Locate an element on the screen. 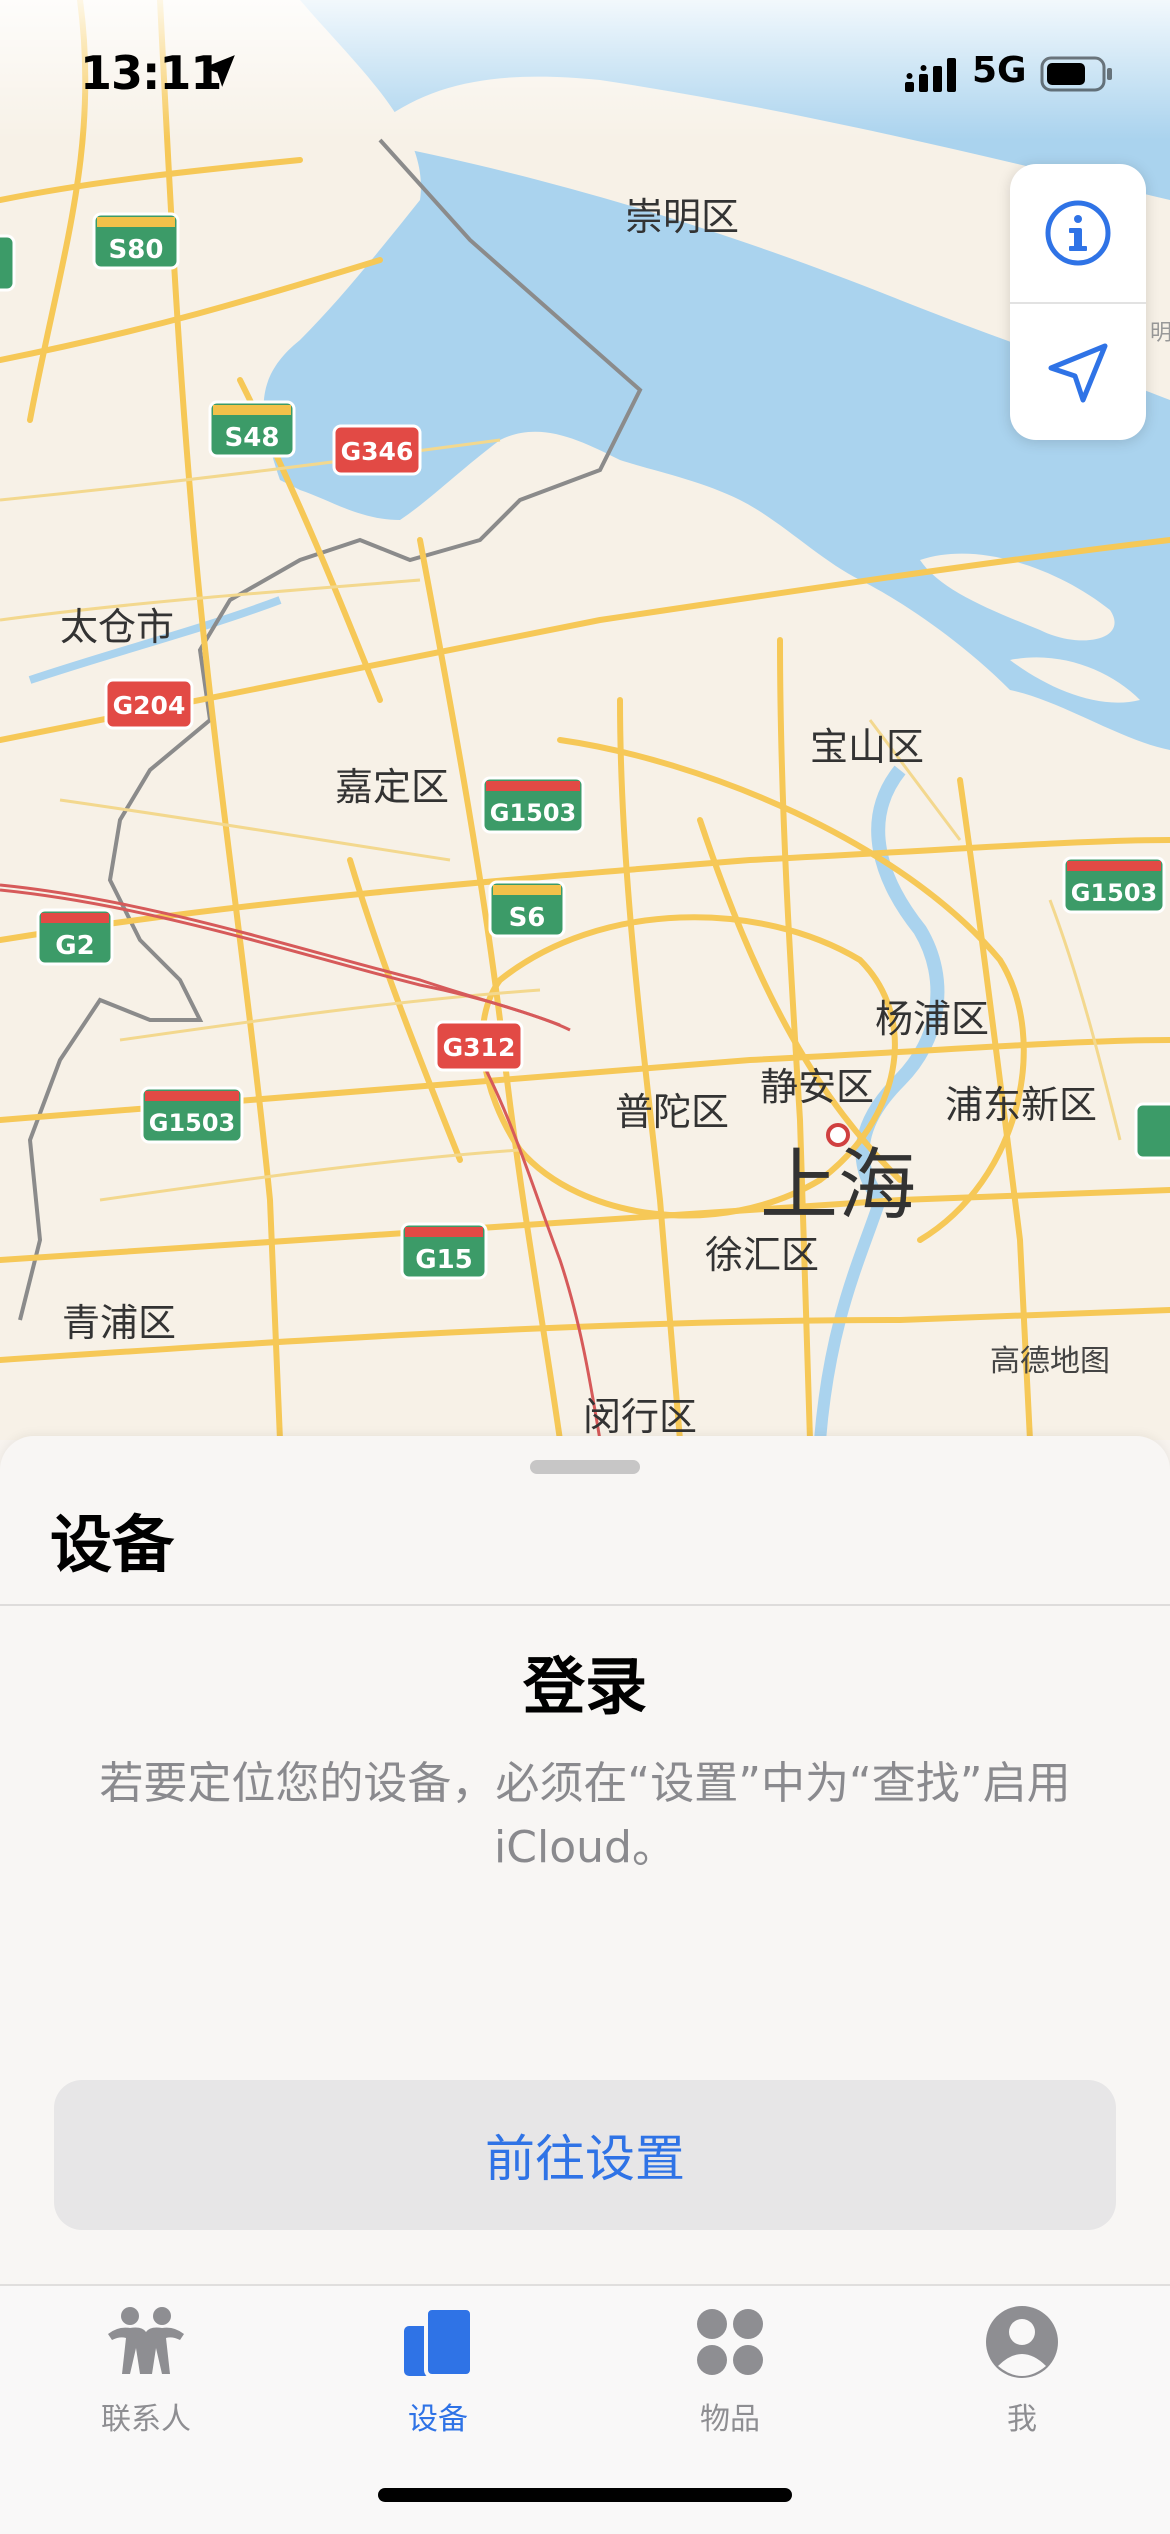 This screenshot has width=1170, height=2534. sheet-grabber is located at coordinates (585, 1467).